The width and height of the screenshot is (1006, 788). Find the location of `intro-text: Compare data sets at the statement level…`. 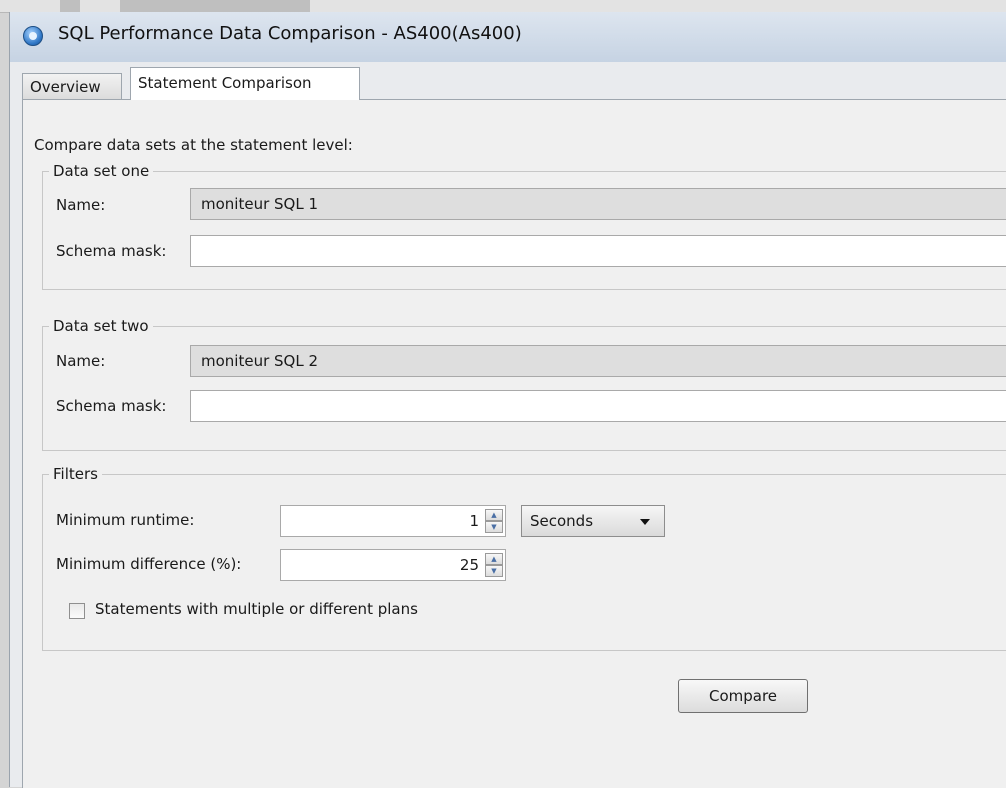

intro-text: Compare data sets at the statement level… is located at coordinates (193, 145).